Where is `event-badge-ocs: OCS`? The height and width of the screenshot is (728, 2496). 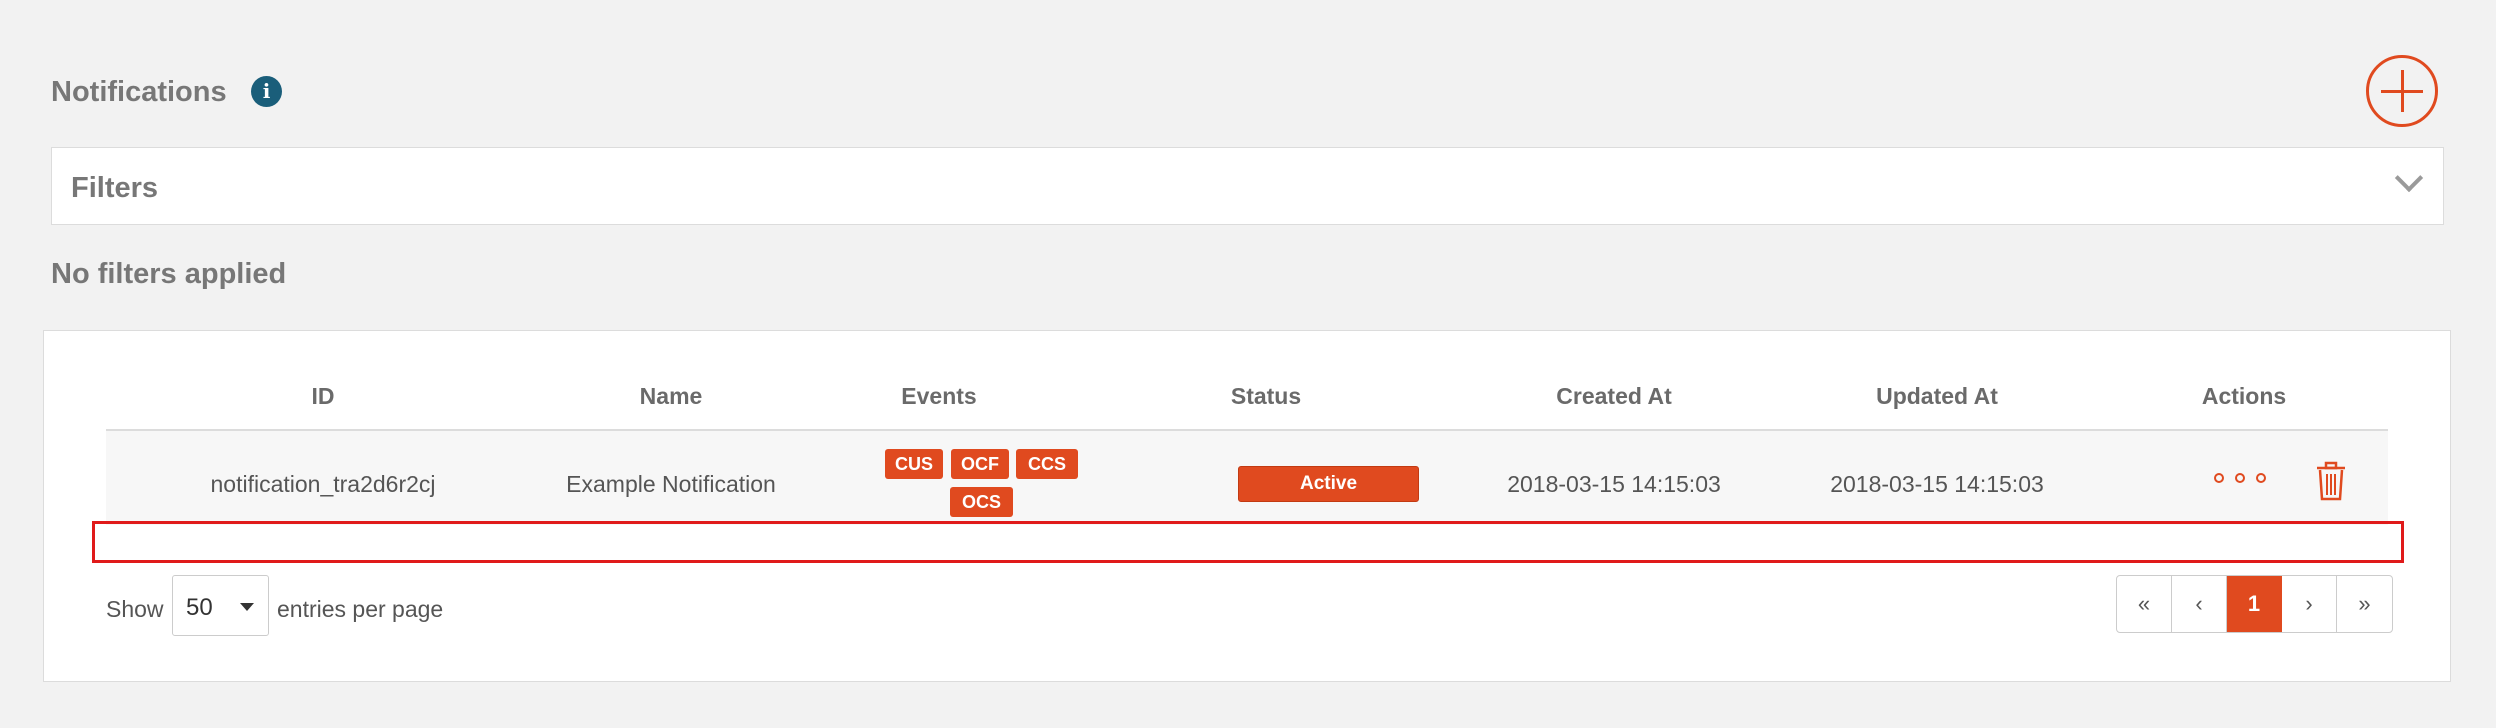
event-badge-ocs: OCS is located at coordinates (981, 502).